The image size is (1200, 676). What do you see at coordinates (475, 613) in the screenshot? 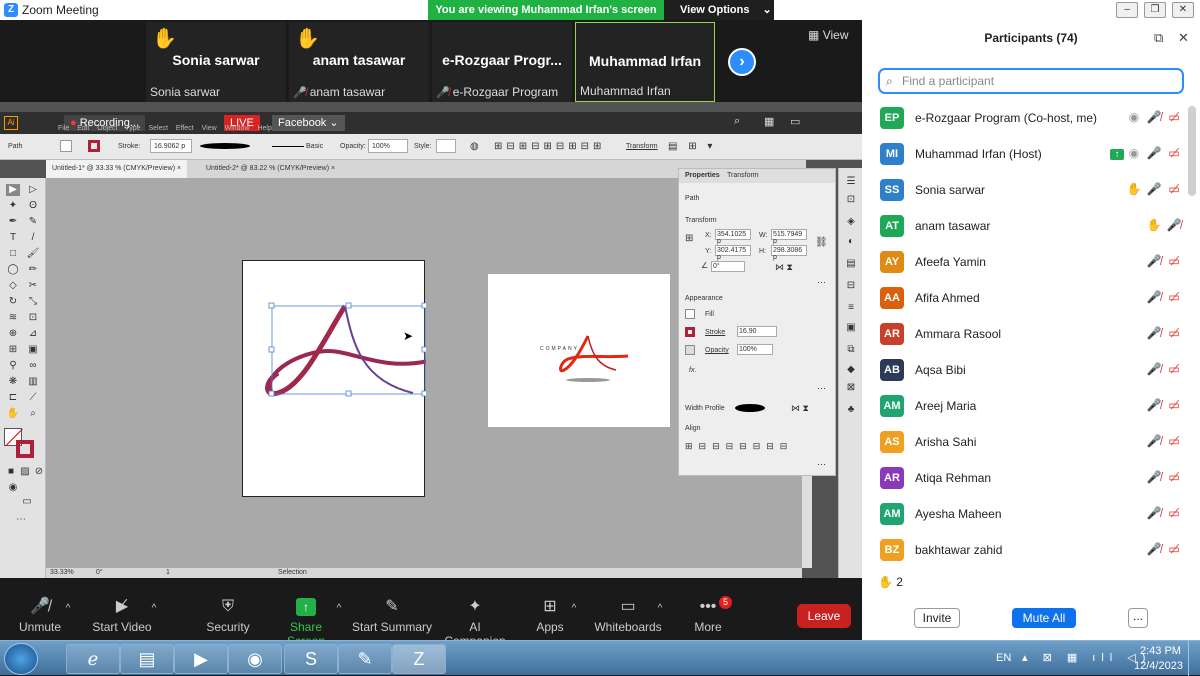
I see `ai-companion-button: ✦AI Companion` at bounding box center [475, 613].